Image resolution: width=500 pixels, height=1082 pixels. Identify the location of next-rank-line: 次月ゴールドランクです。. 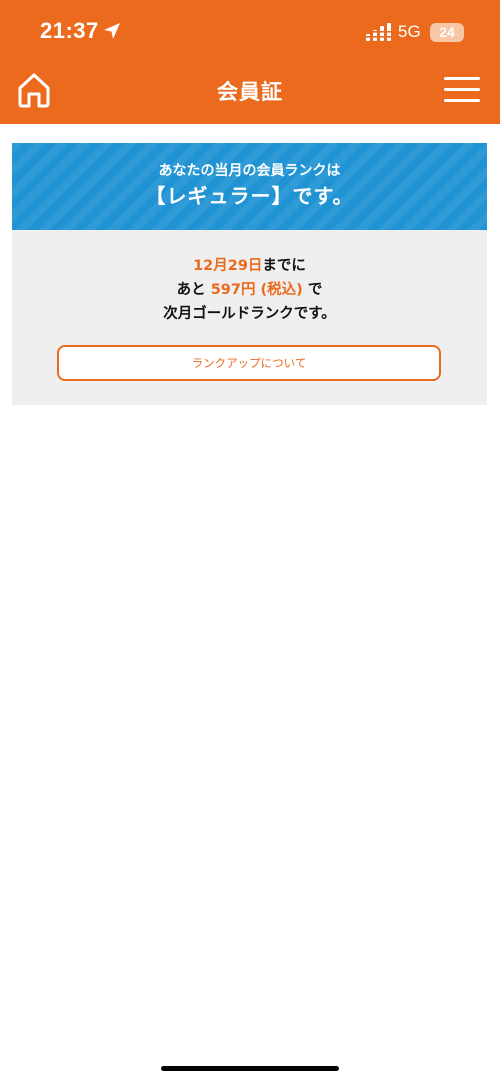
(249, 314).